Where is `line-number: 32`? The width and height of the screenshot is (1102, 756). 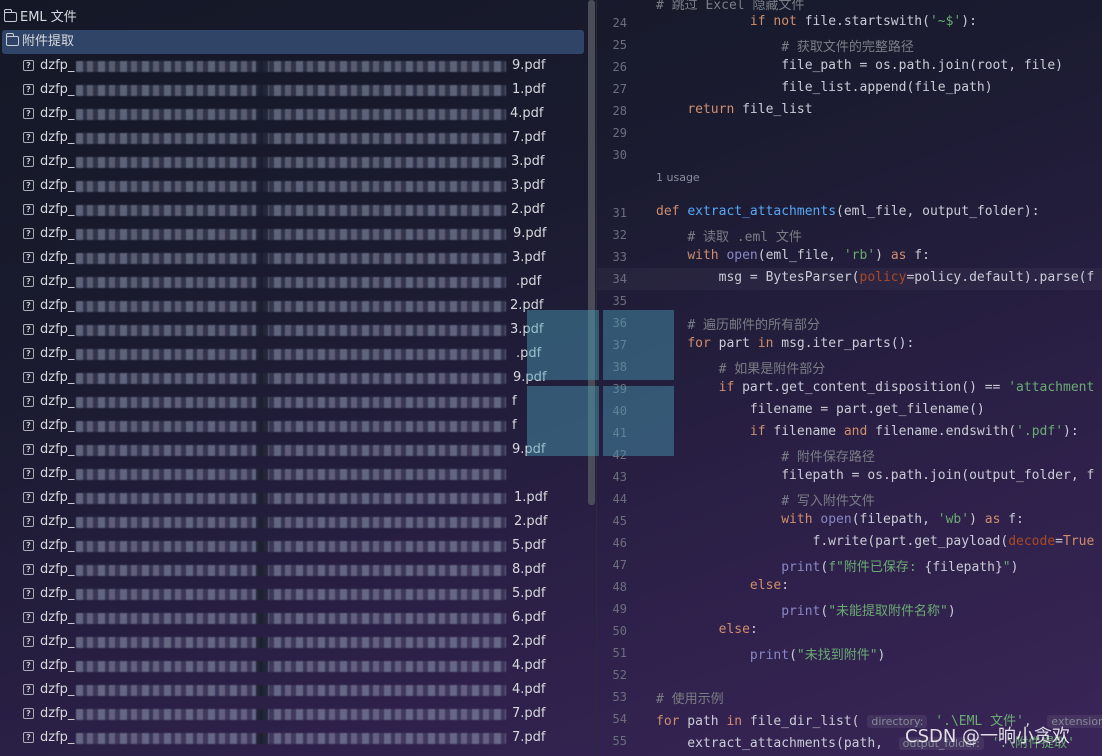 line-number: 32 is located at coordinates (619, 235).